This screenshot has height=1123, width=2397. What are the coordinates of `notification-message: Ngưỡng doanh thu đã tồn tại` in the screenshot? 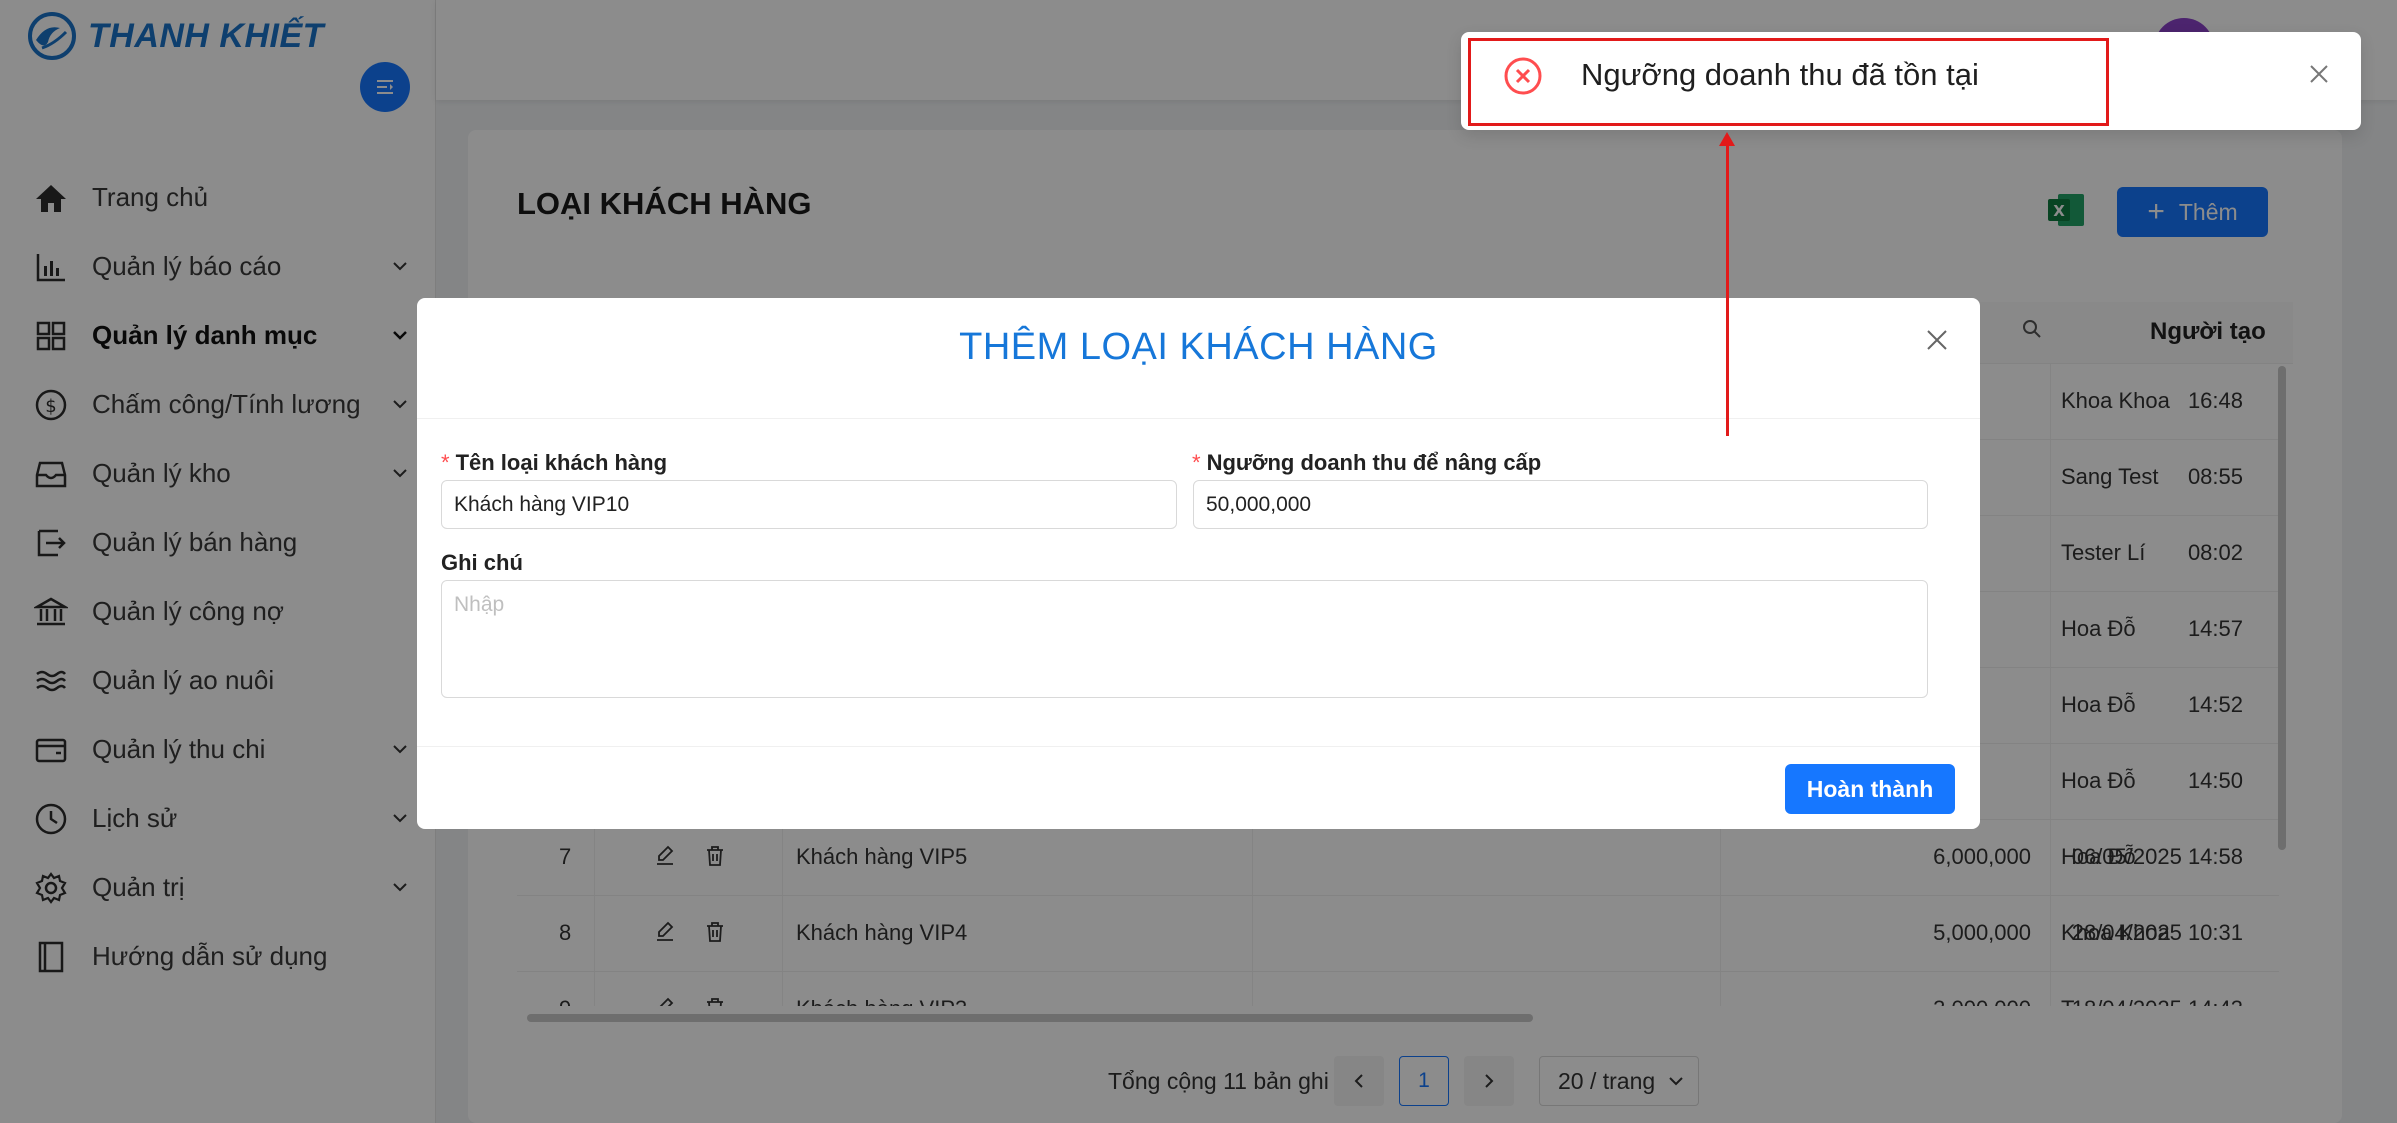 It's located at (1780, 74).